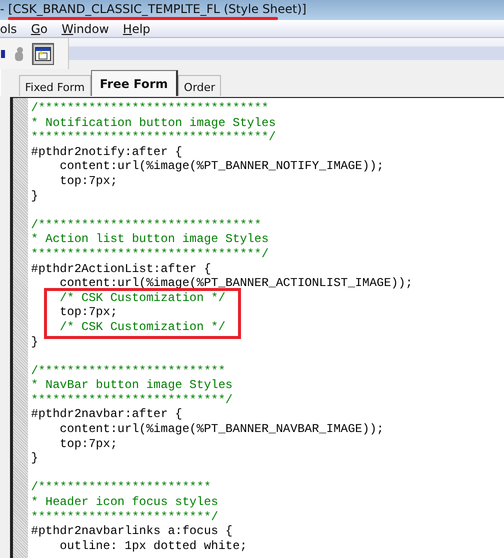 This screenshot has height=558, width=504. What do you see at coordinates (11, 28) in the screenshot?
I see `menu-item: ols` at bounding box center [11, 28].